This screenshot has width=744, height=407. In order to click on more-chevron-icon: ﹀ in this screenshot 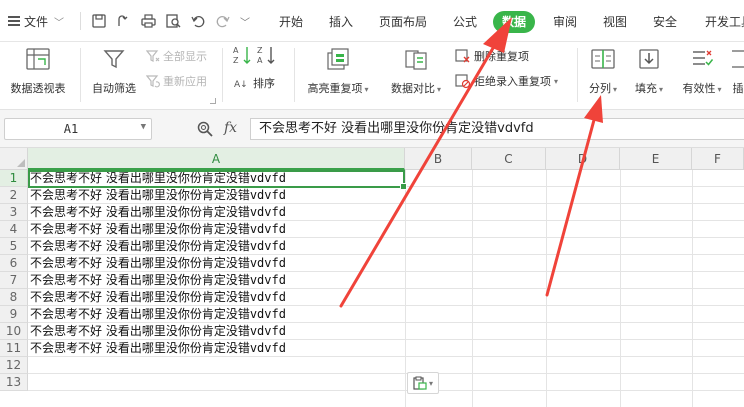, I will do `click(245, 21)`.